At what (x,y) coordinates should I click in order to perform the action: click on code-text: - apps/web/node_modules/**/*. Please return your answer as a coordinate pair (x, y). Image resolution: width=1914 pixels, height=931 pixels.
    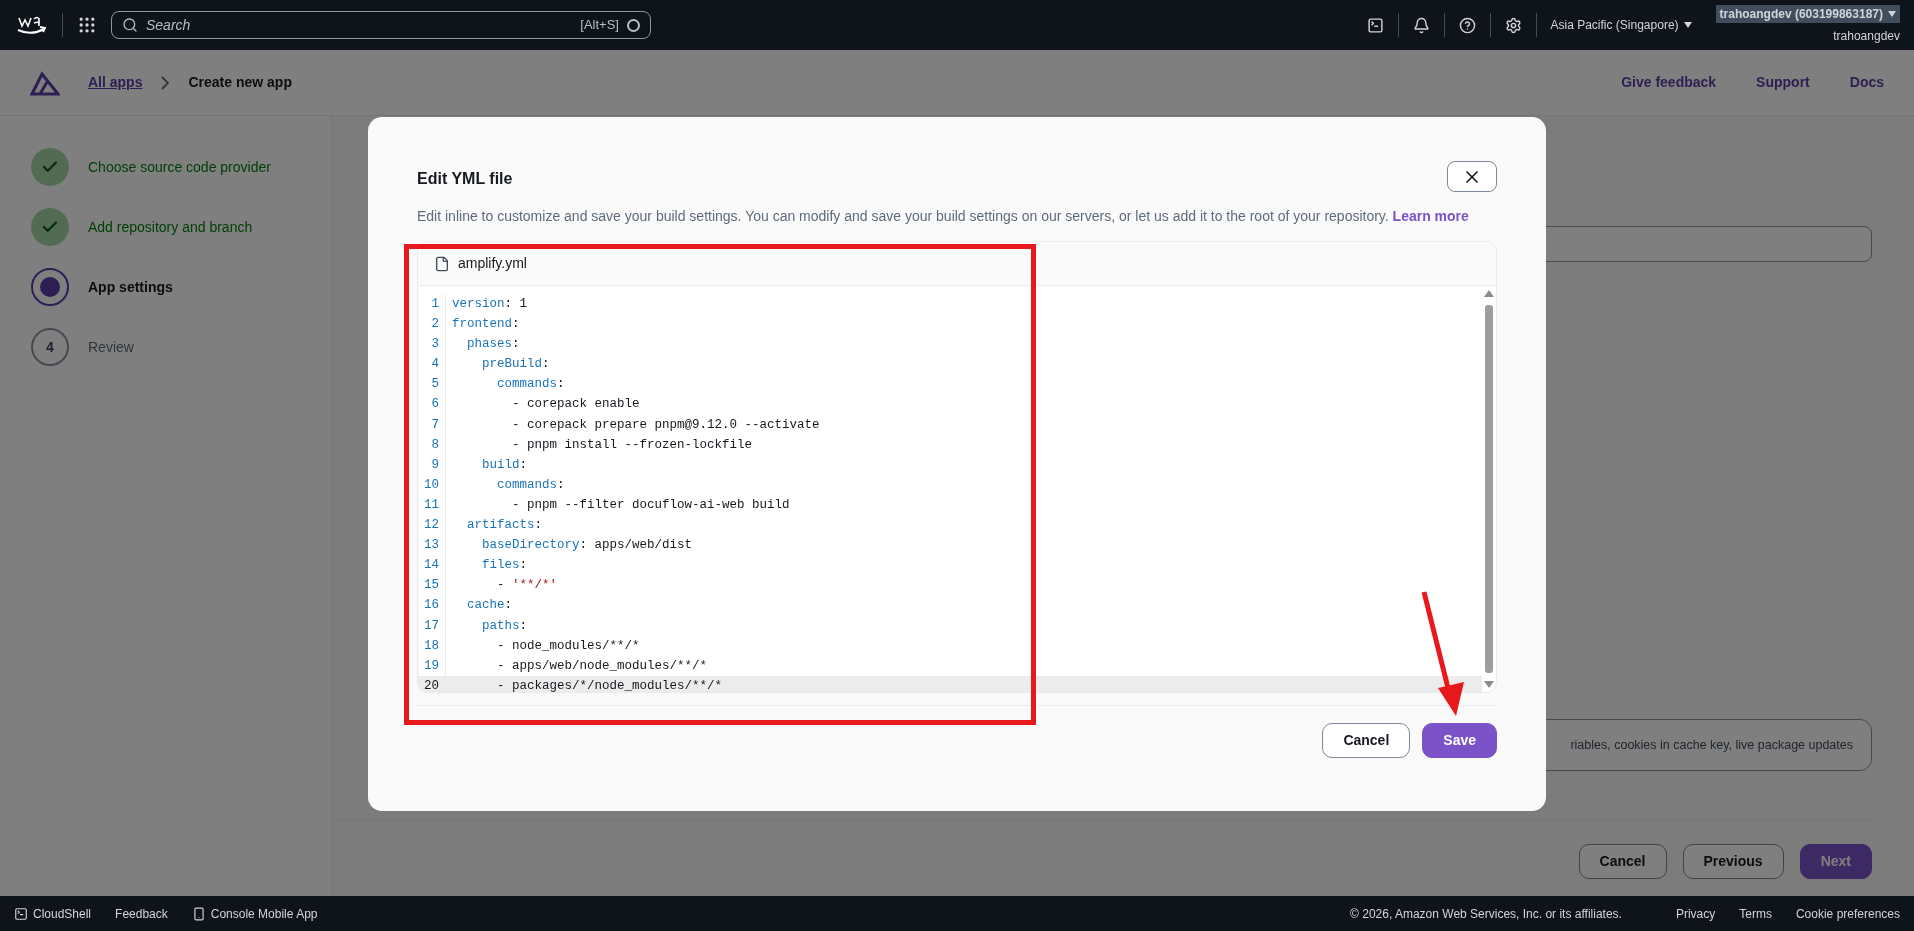
    Looking at the image, I should click on (602, 666).